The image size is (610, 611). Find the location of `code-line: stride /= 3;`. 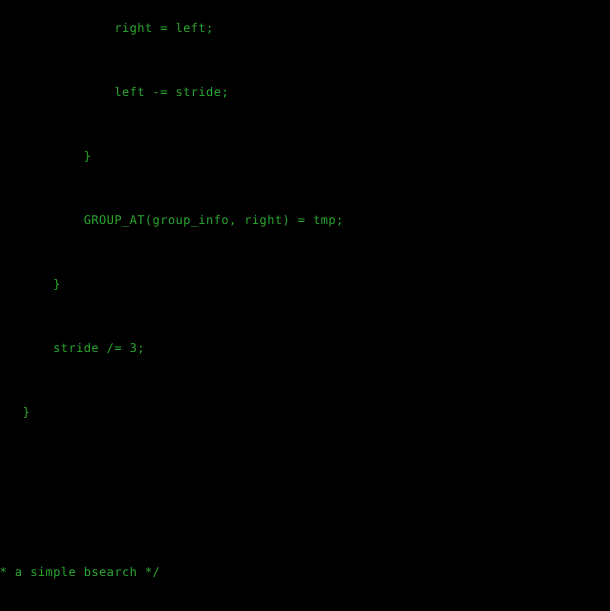

code-line: stride /= 3; is located at coordinates (72, 348).